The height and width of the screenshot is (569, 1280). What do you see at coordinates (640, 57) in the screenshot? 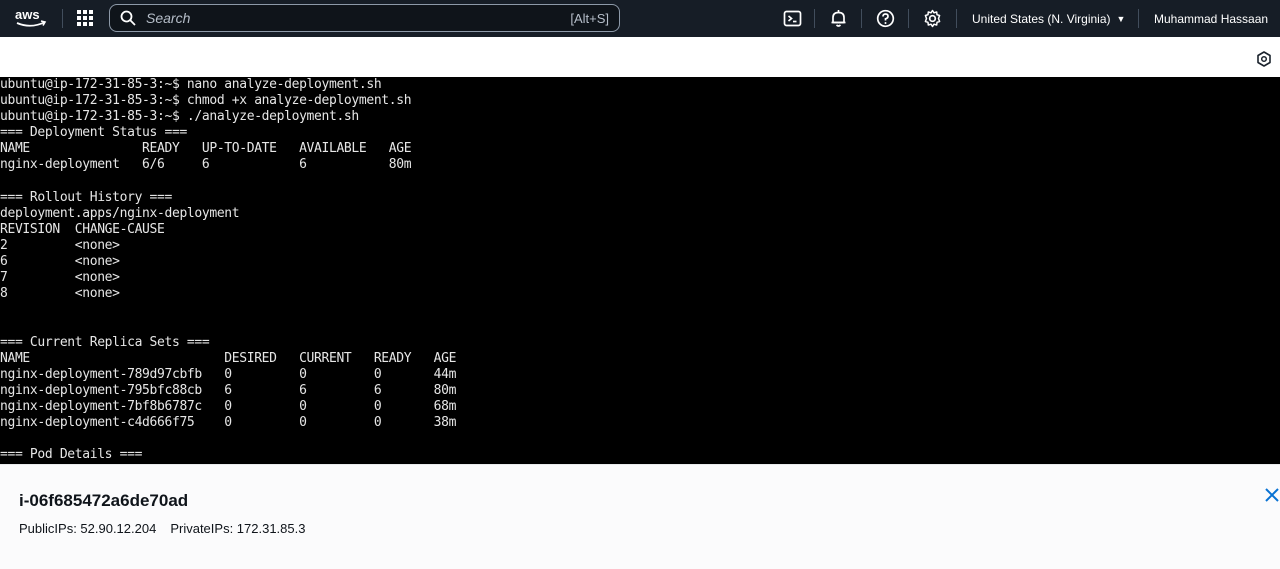
I see `connection-toolbar` at bounding box center [640, 57].